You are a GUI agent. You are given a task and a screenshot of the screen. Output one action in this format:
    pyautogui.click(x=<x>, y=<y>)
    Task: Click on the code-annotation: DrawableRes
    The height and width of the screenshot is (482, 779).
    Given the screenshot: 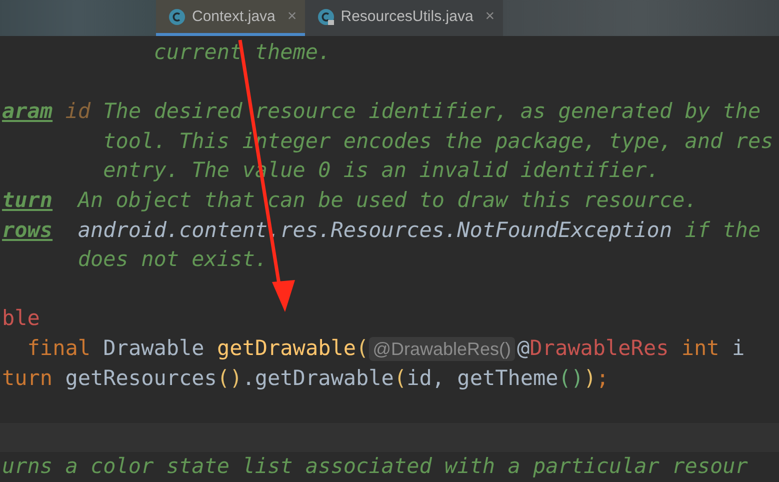 What is the action you would take?
    pyautogui.click(x=600, y=348)
    